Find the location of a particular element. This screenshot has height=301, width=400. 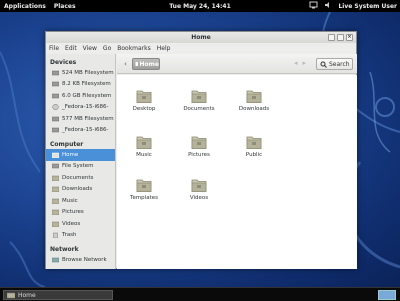

sidebar-item-file-system: File System is located at coordinates (80, 167).